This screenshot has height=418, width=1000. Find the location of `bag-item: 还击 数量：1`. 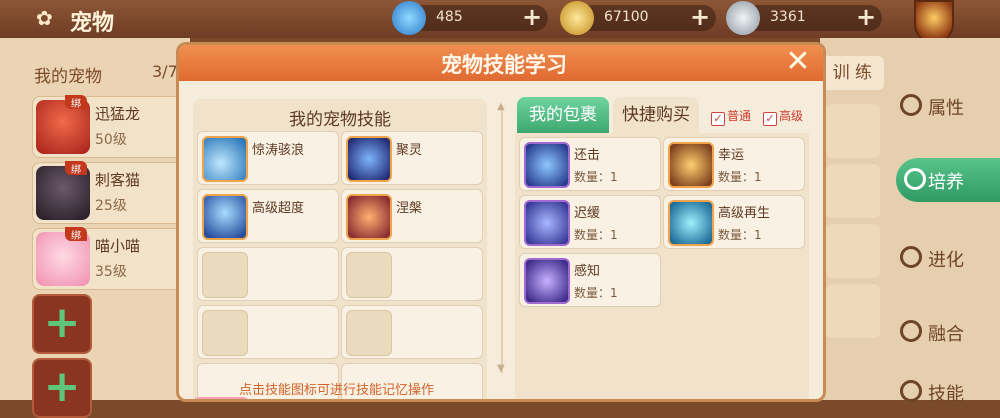

bag-item: 还击 数量：1 is located at coordinates (590, 164).